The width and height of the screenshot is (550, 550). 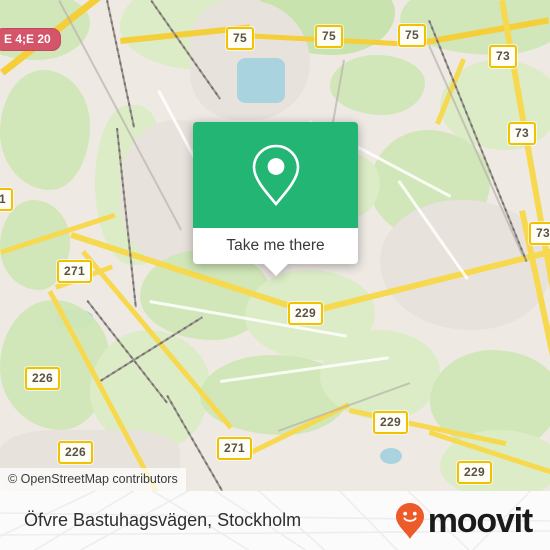 I want to click on shield-229-a: 229, so click(x=305, y=313).